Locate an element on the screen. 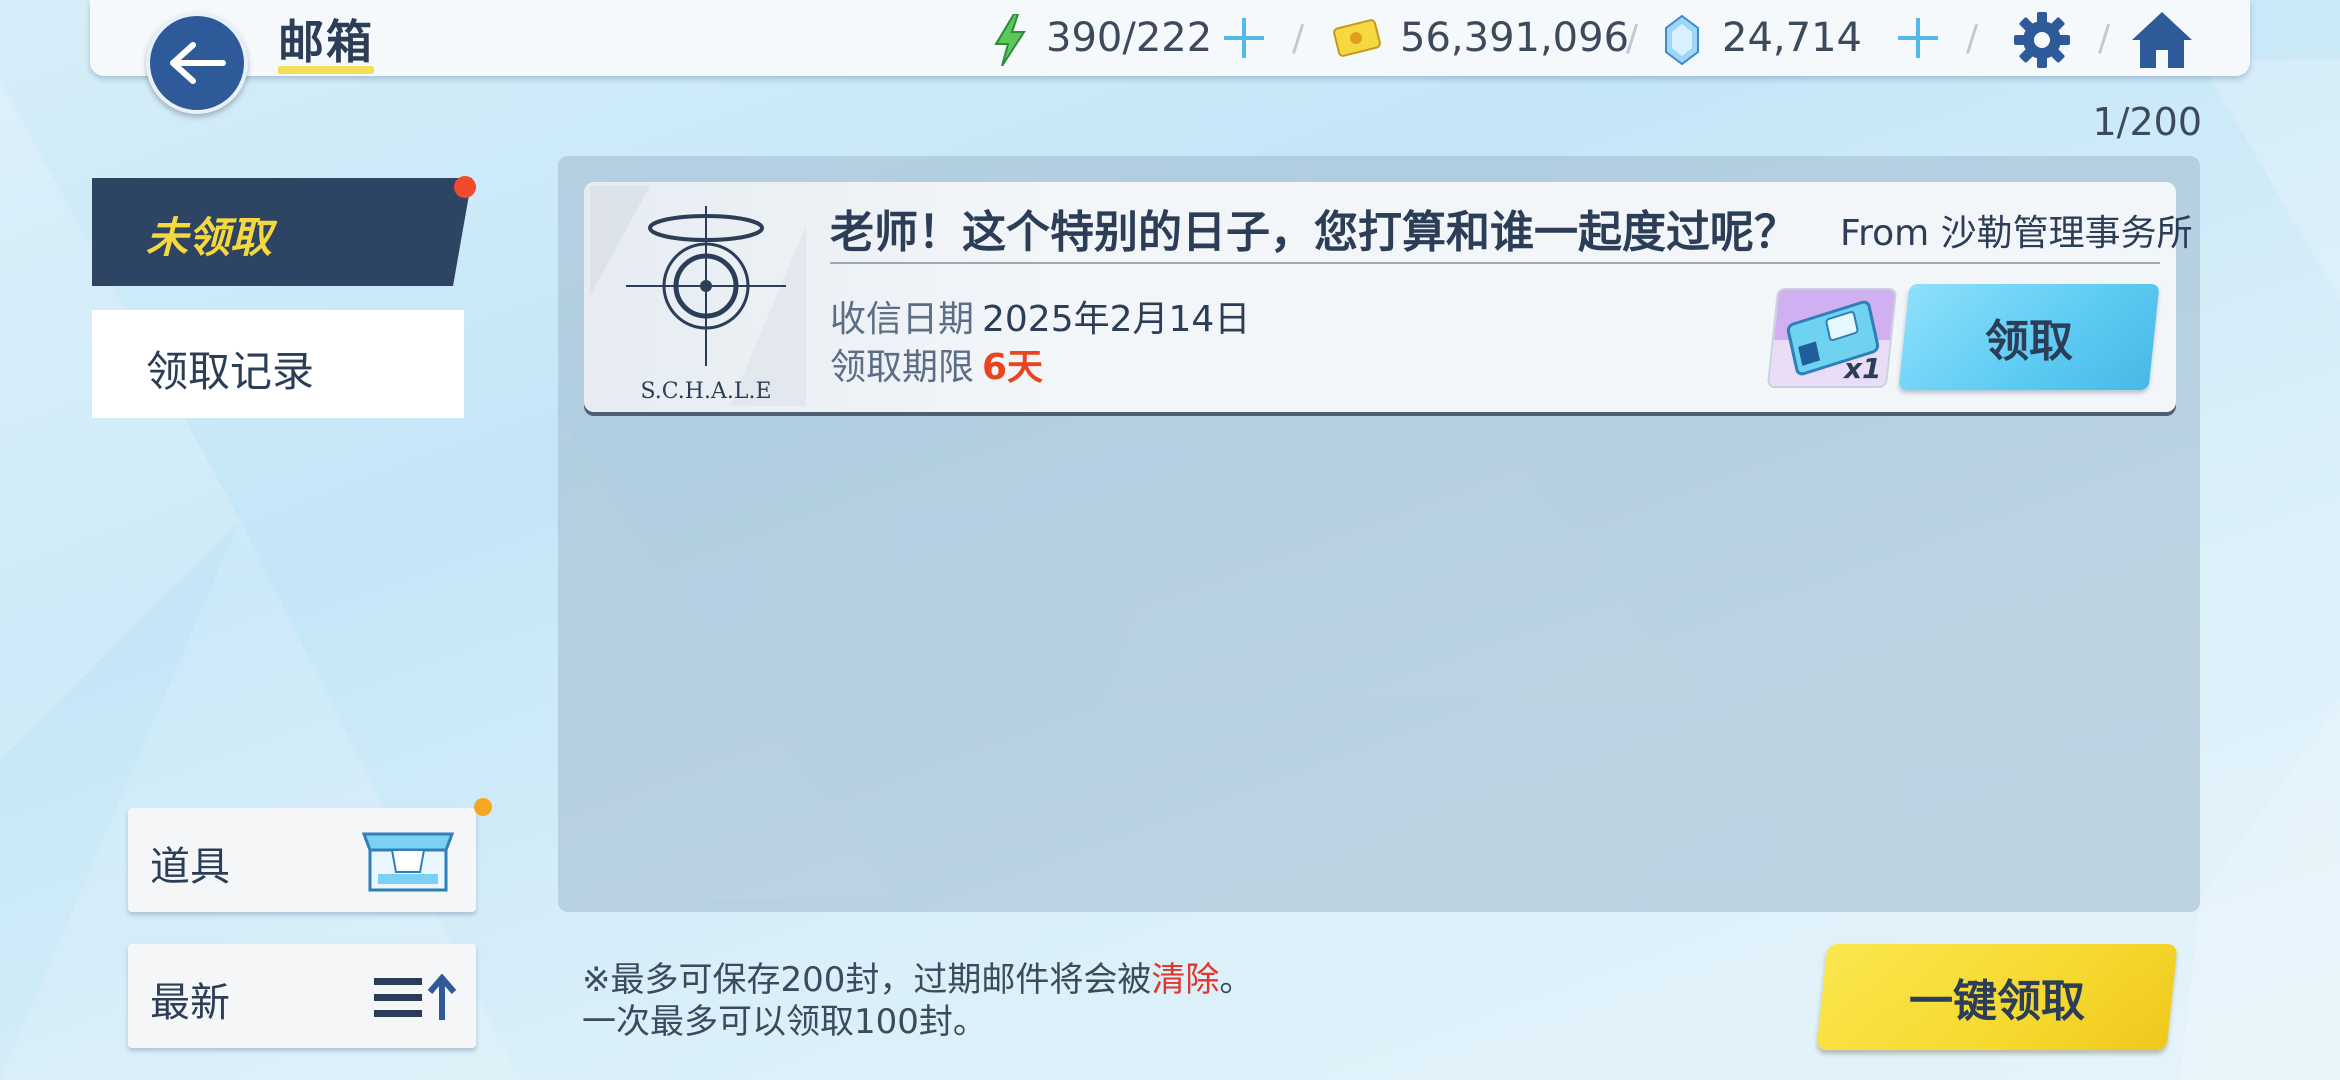  add-ap-icon is located at coordinates (1244, 38).